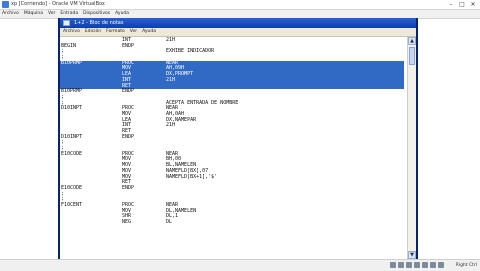  I want to click on host-window-controls: – □ ✕, so click(462, 4).